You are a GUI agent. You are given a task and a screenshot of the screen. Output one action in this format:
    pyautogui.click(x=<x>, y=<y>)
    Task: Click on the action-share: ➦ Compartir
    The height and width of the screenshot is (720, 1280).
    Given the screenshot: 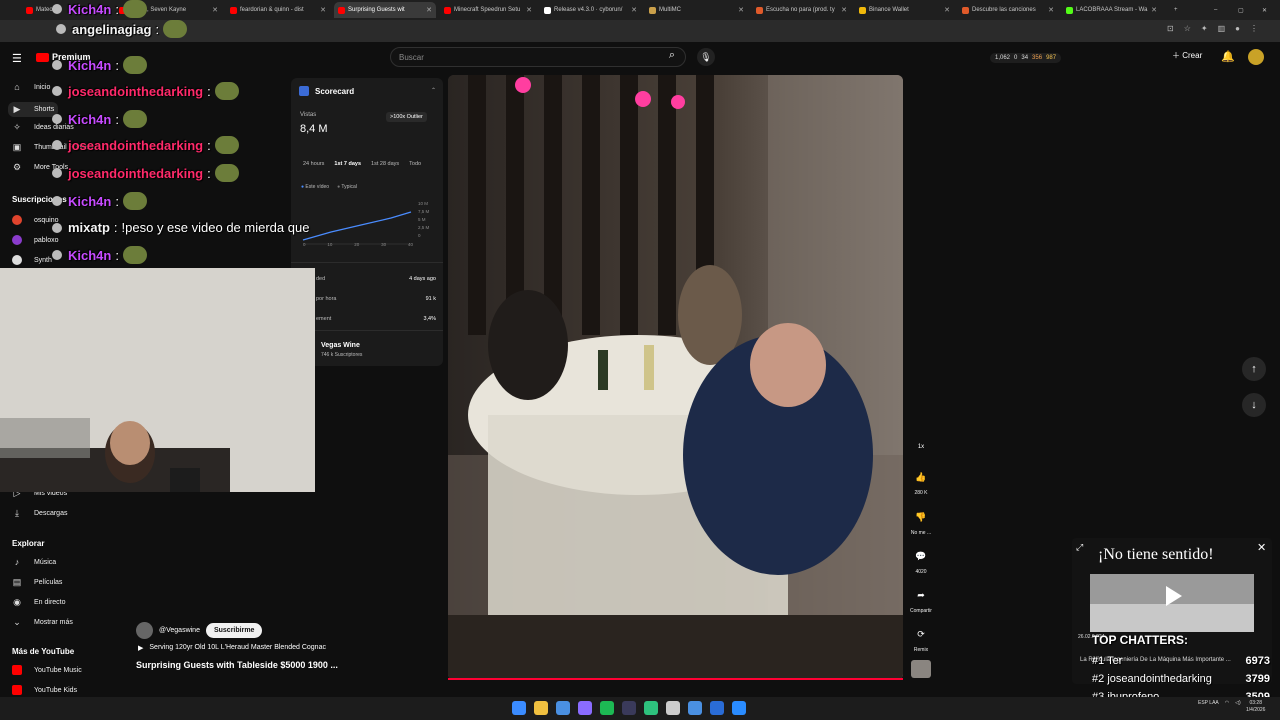 What is the action you would take?
    pyautogui.click(x=921, y=599)
    